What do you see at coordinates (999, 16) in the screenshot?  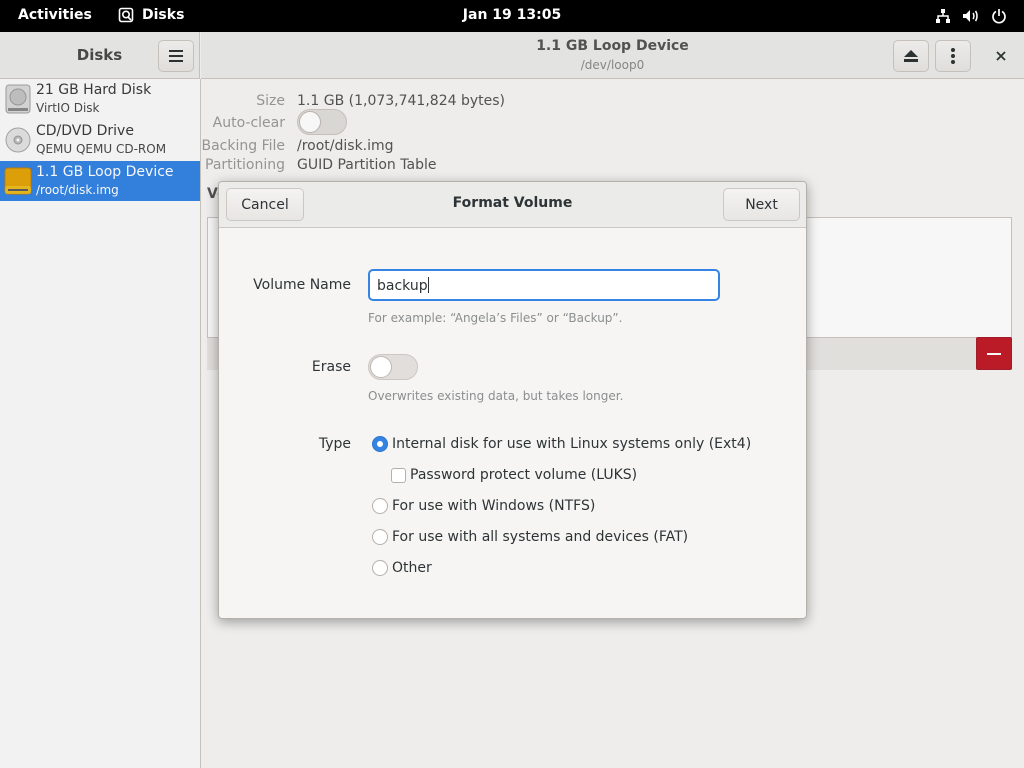 I see `power-icon` at bounding box center [999, 16].